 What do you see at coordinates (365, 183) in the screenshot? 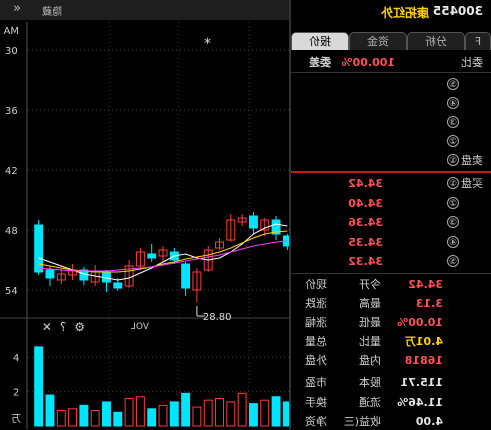
I see `buy-price: 34.42` at bounding box center [365, 183].